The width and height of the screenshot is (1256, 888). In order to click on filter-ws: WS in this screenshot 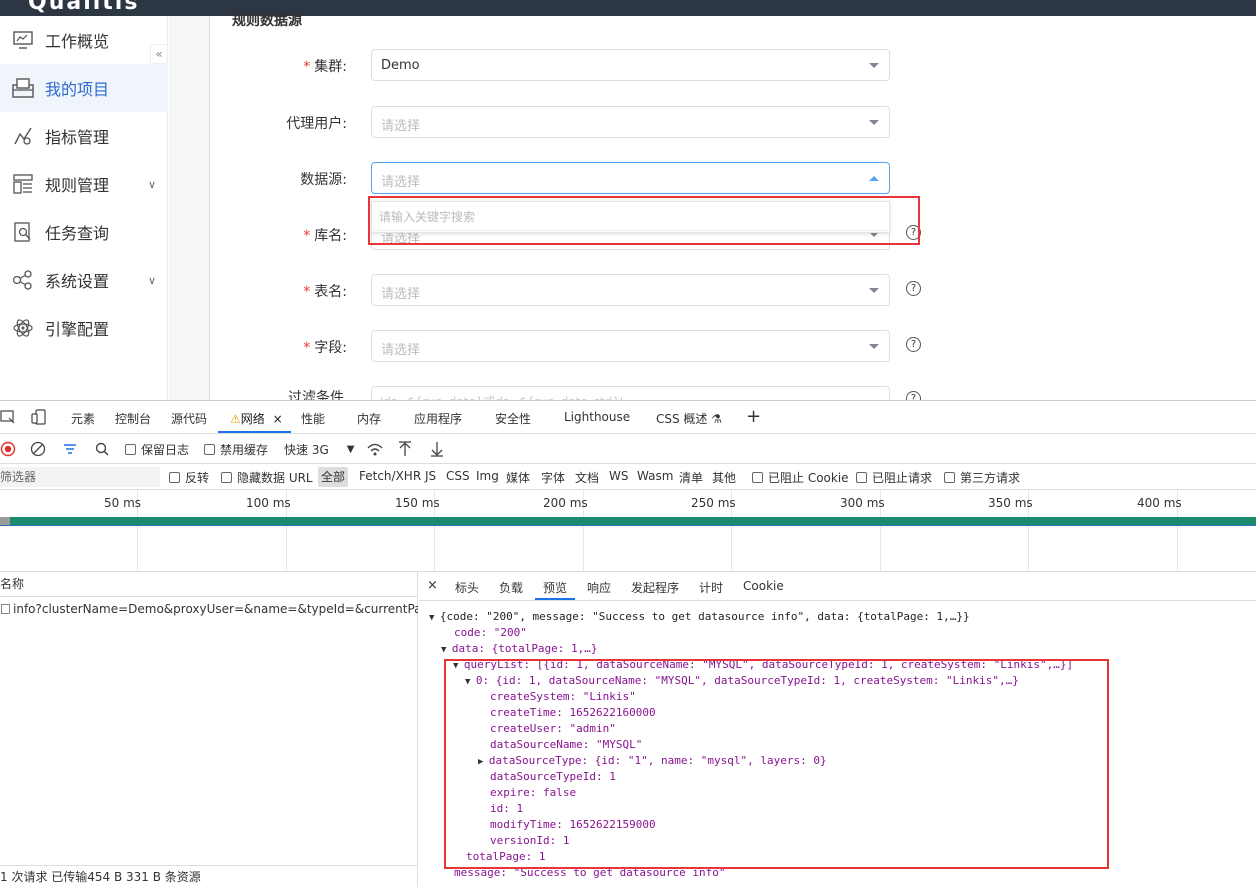, I will do `click(618, 476)`.